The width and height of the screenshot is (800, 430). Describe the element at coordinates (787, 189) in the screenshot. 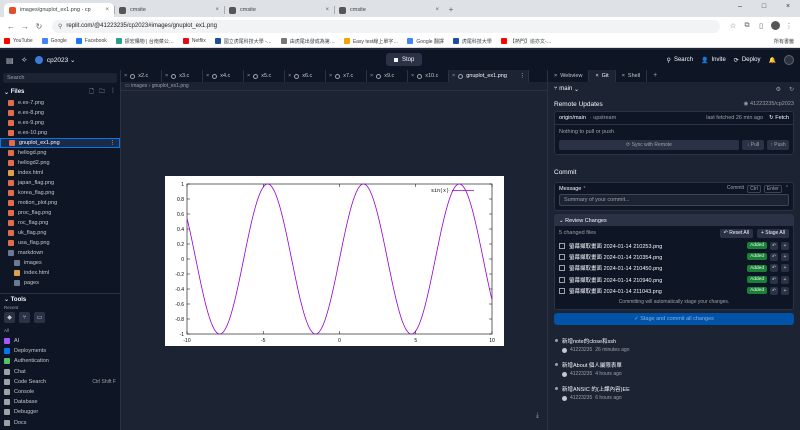

I see `chevron-up-icon: ⌃` at that location.